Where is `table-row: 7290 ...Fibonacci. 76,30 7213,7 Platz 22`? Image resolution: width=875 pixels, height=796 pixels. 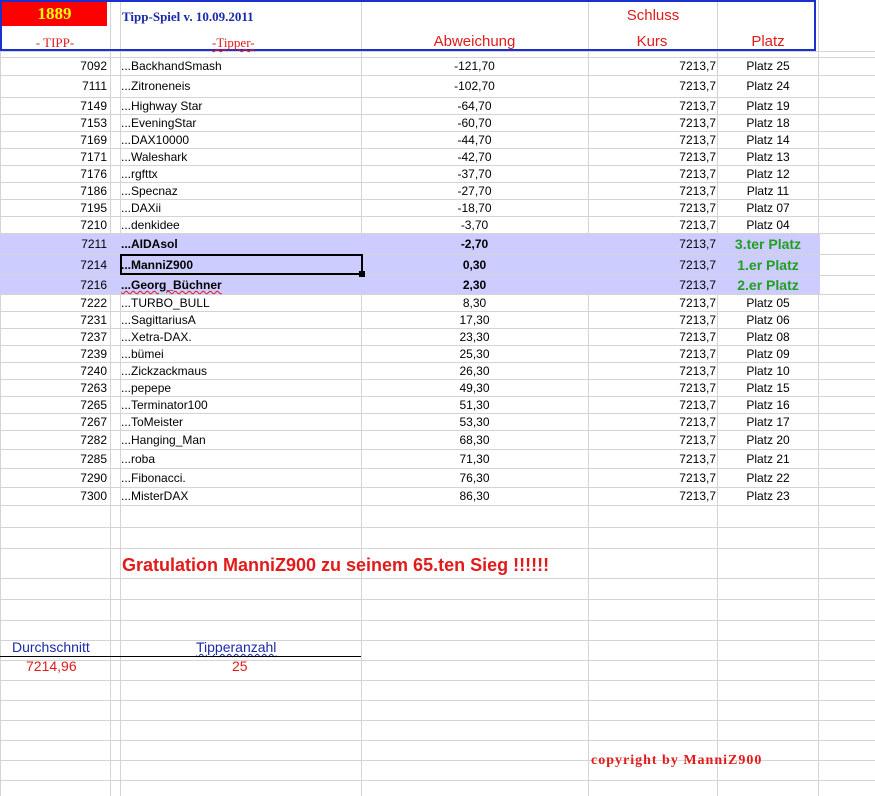 table-row: 7290 ...Fibonacci. 76,30 7213,7 Platz 22 is located at coordinates (410, 478).